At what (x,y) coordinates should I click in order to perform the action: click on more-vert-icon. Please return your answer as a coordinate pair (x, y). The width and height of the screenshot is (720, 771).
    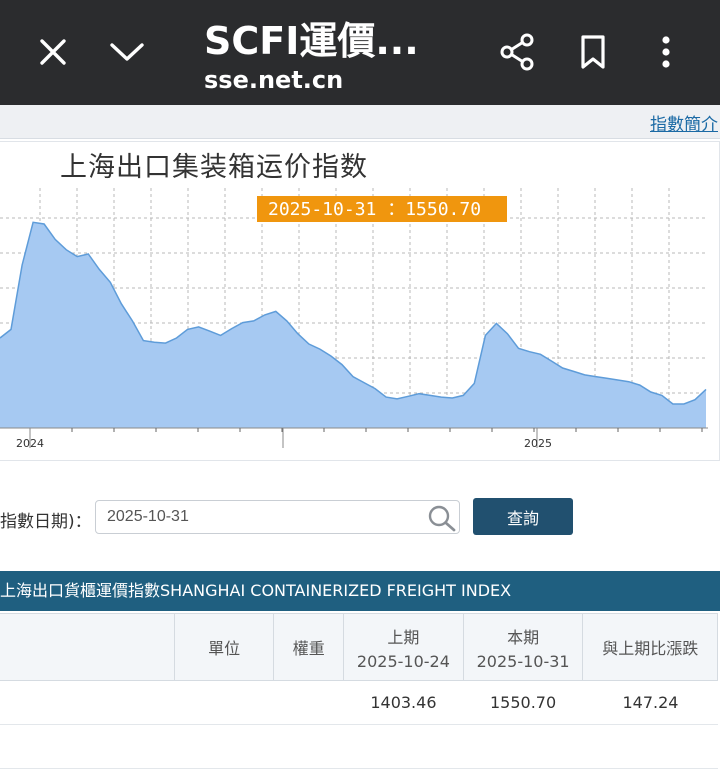
    Looking at the image, I should click on (666, 52).